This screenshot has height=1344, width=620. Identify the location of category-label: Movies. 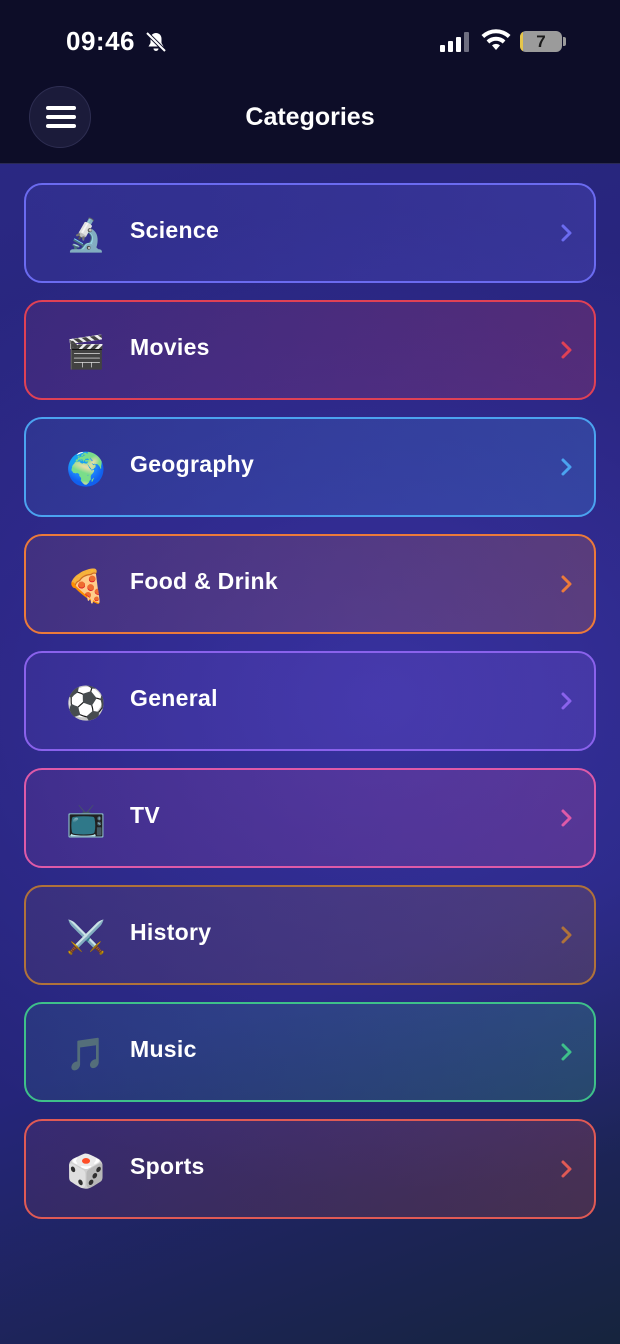
(170, 347).